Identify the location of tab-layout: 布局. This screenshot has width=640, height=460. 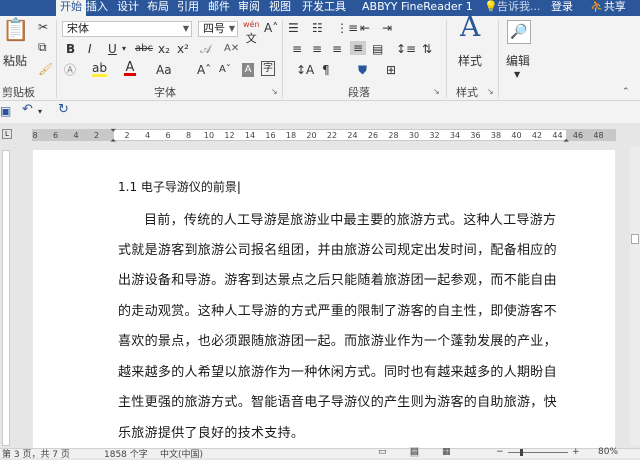
(158, 8).